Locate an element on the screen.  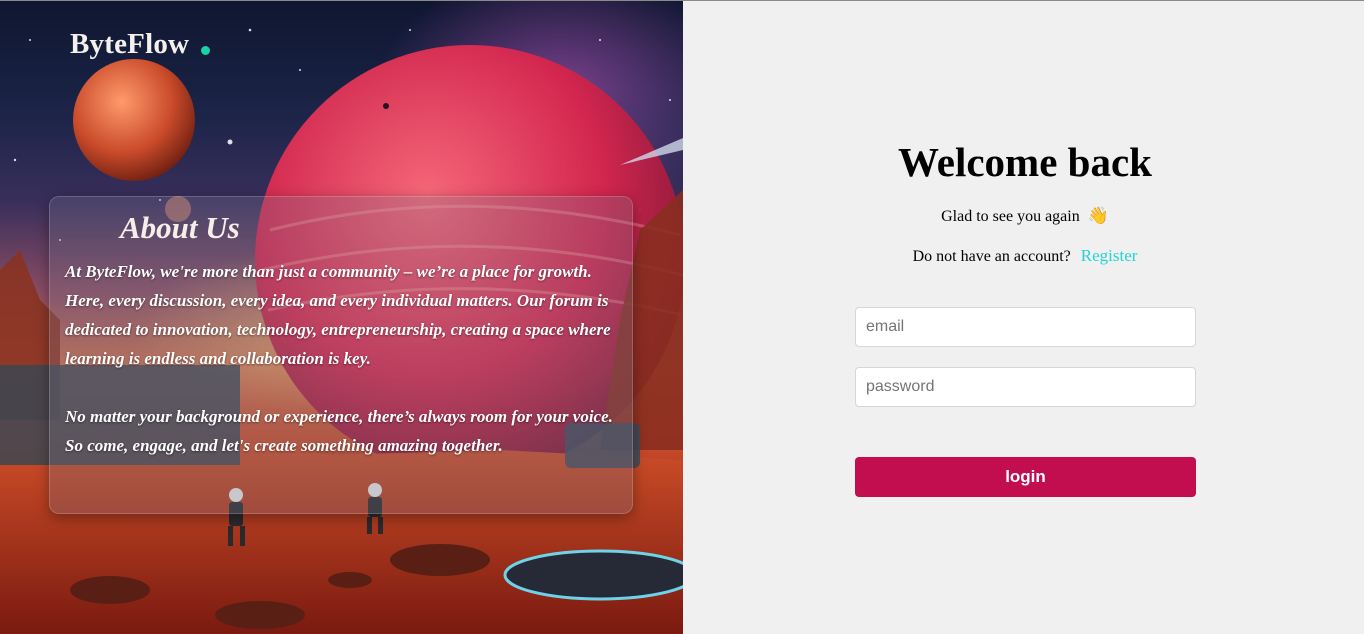
top-divider is located at coordinates (682, 0).